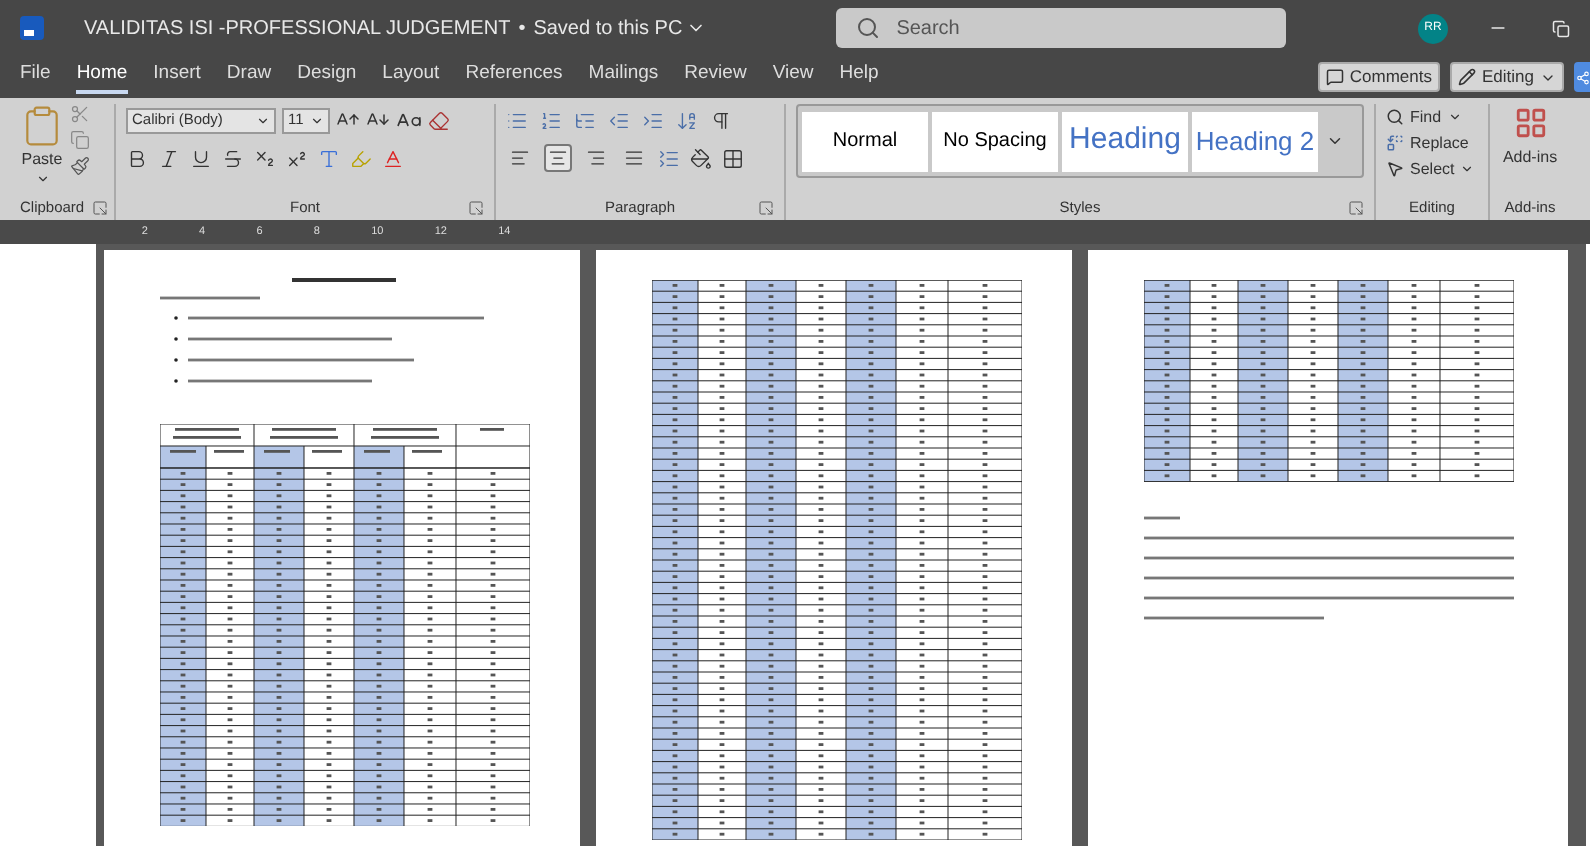  I want to click on share-icon, so click(1583, 77).